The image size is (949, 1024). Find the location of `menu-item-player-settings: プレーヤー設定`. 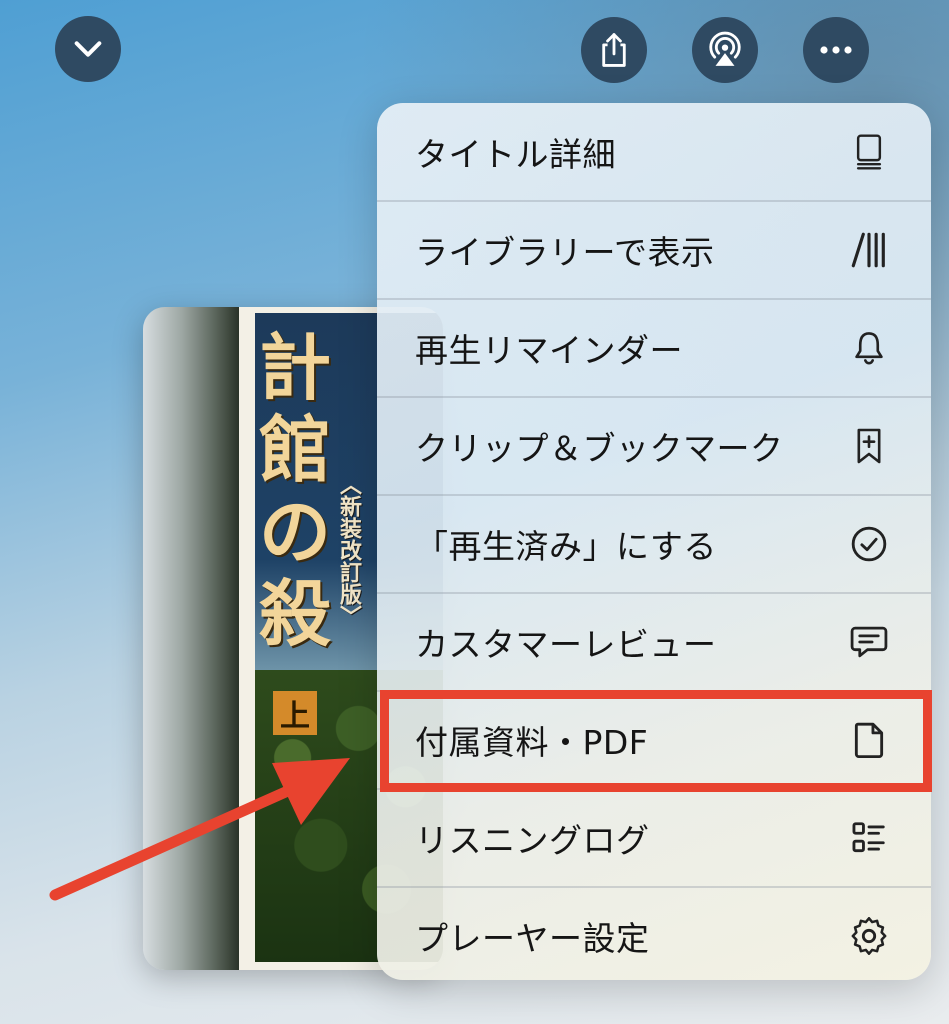

menu-item-player-settings: プレーヤー設定 is located at coordinates (654, 933).